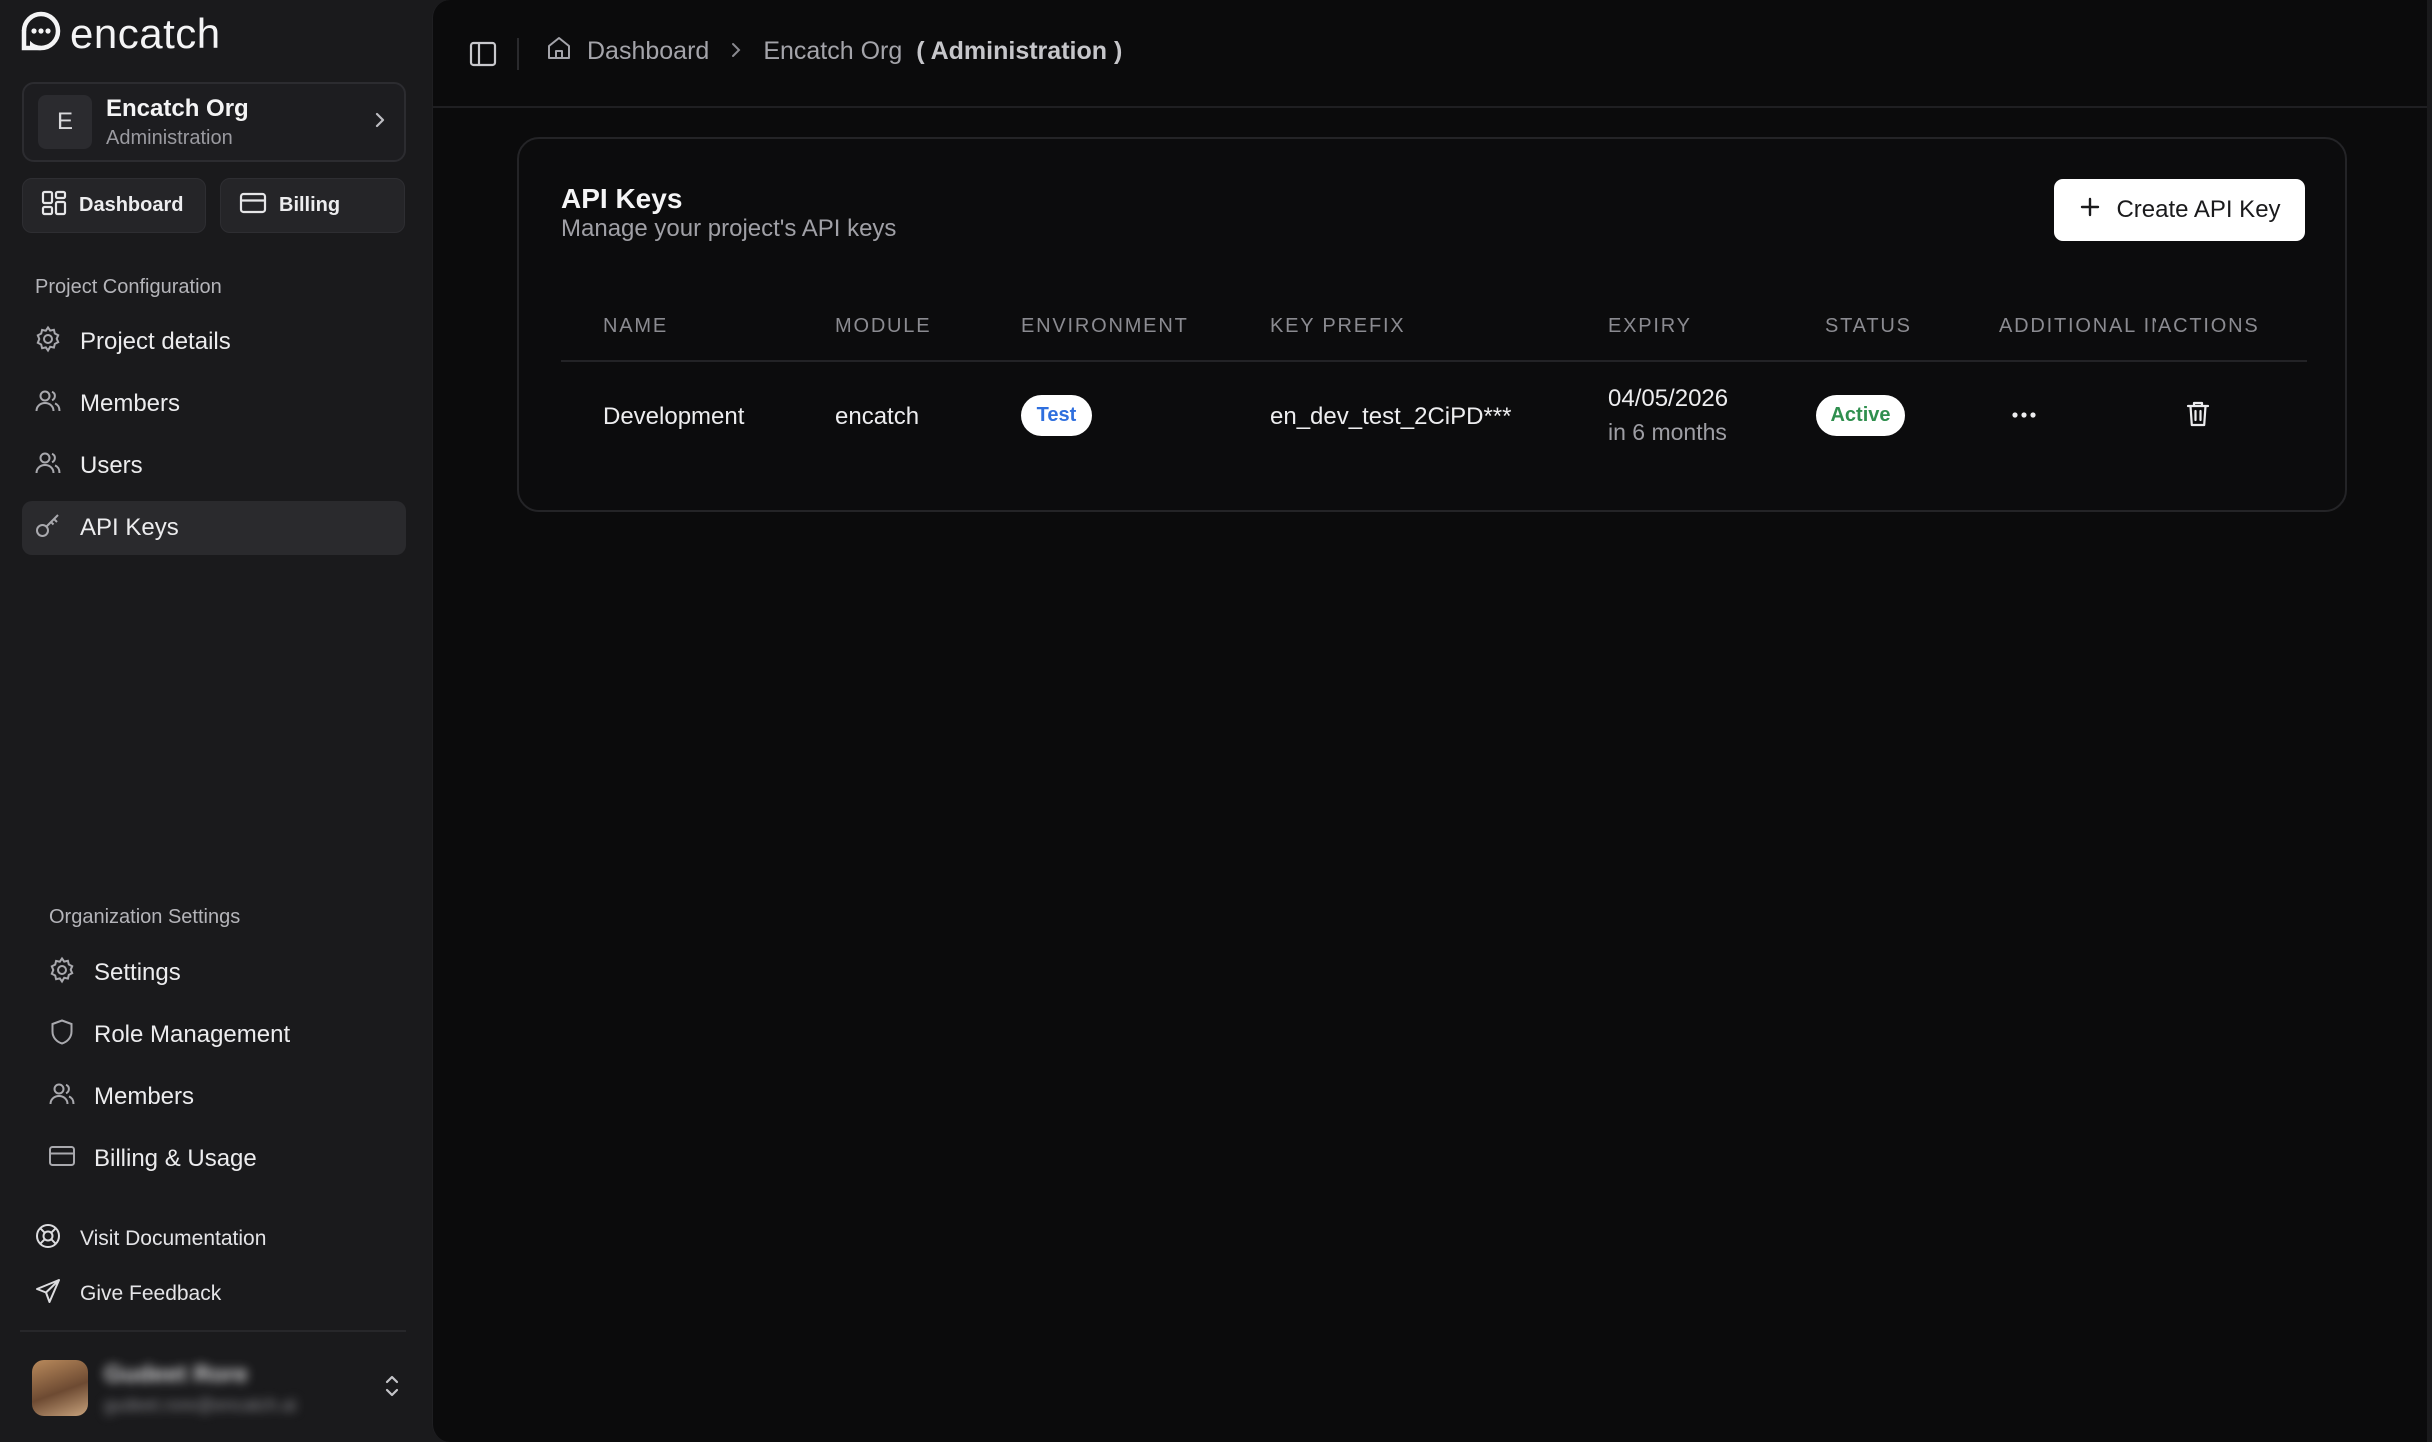  Describe the element at coordinates (221, 1097) in the screenshot. I see `sidebar-item-org-members: Members` at that location.